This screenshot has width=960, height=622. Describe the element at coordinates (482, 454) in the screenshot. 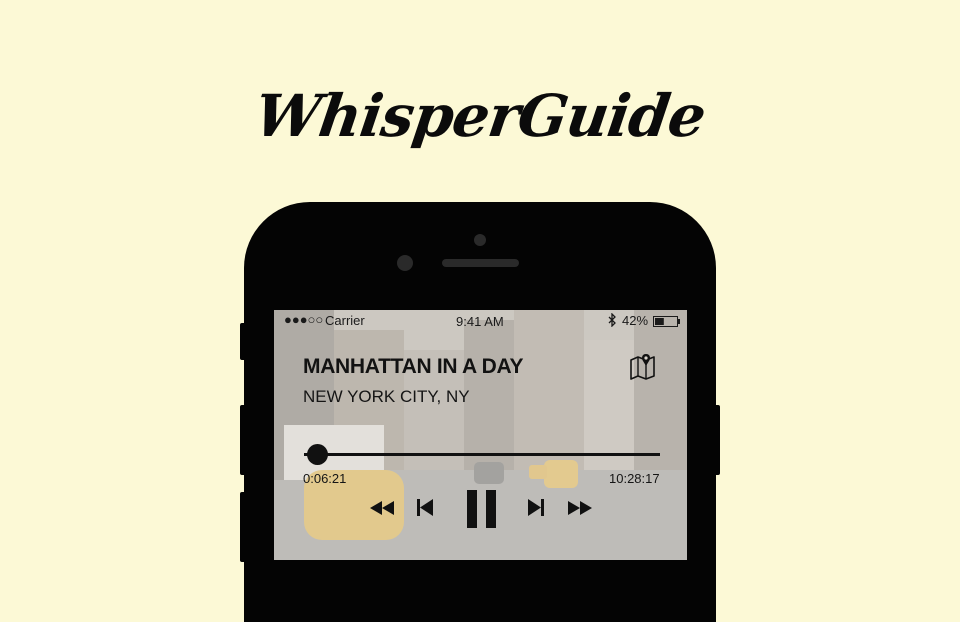

I see `progress-track` at that location.